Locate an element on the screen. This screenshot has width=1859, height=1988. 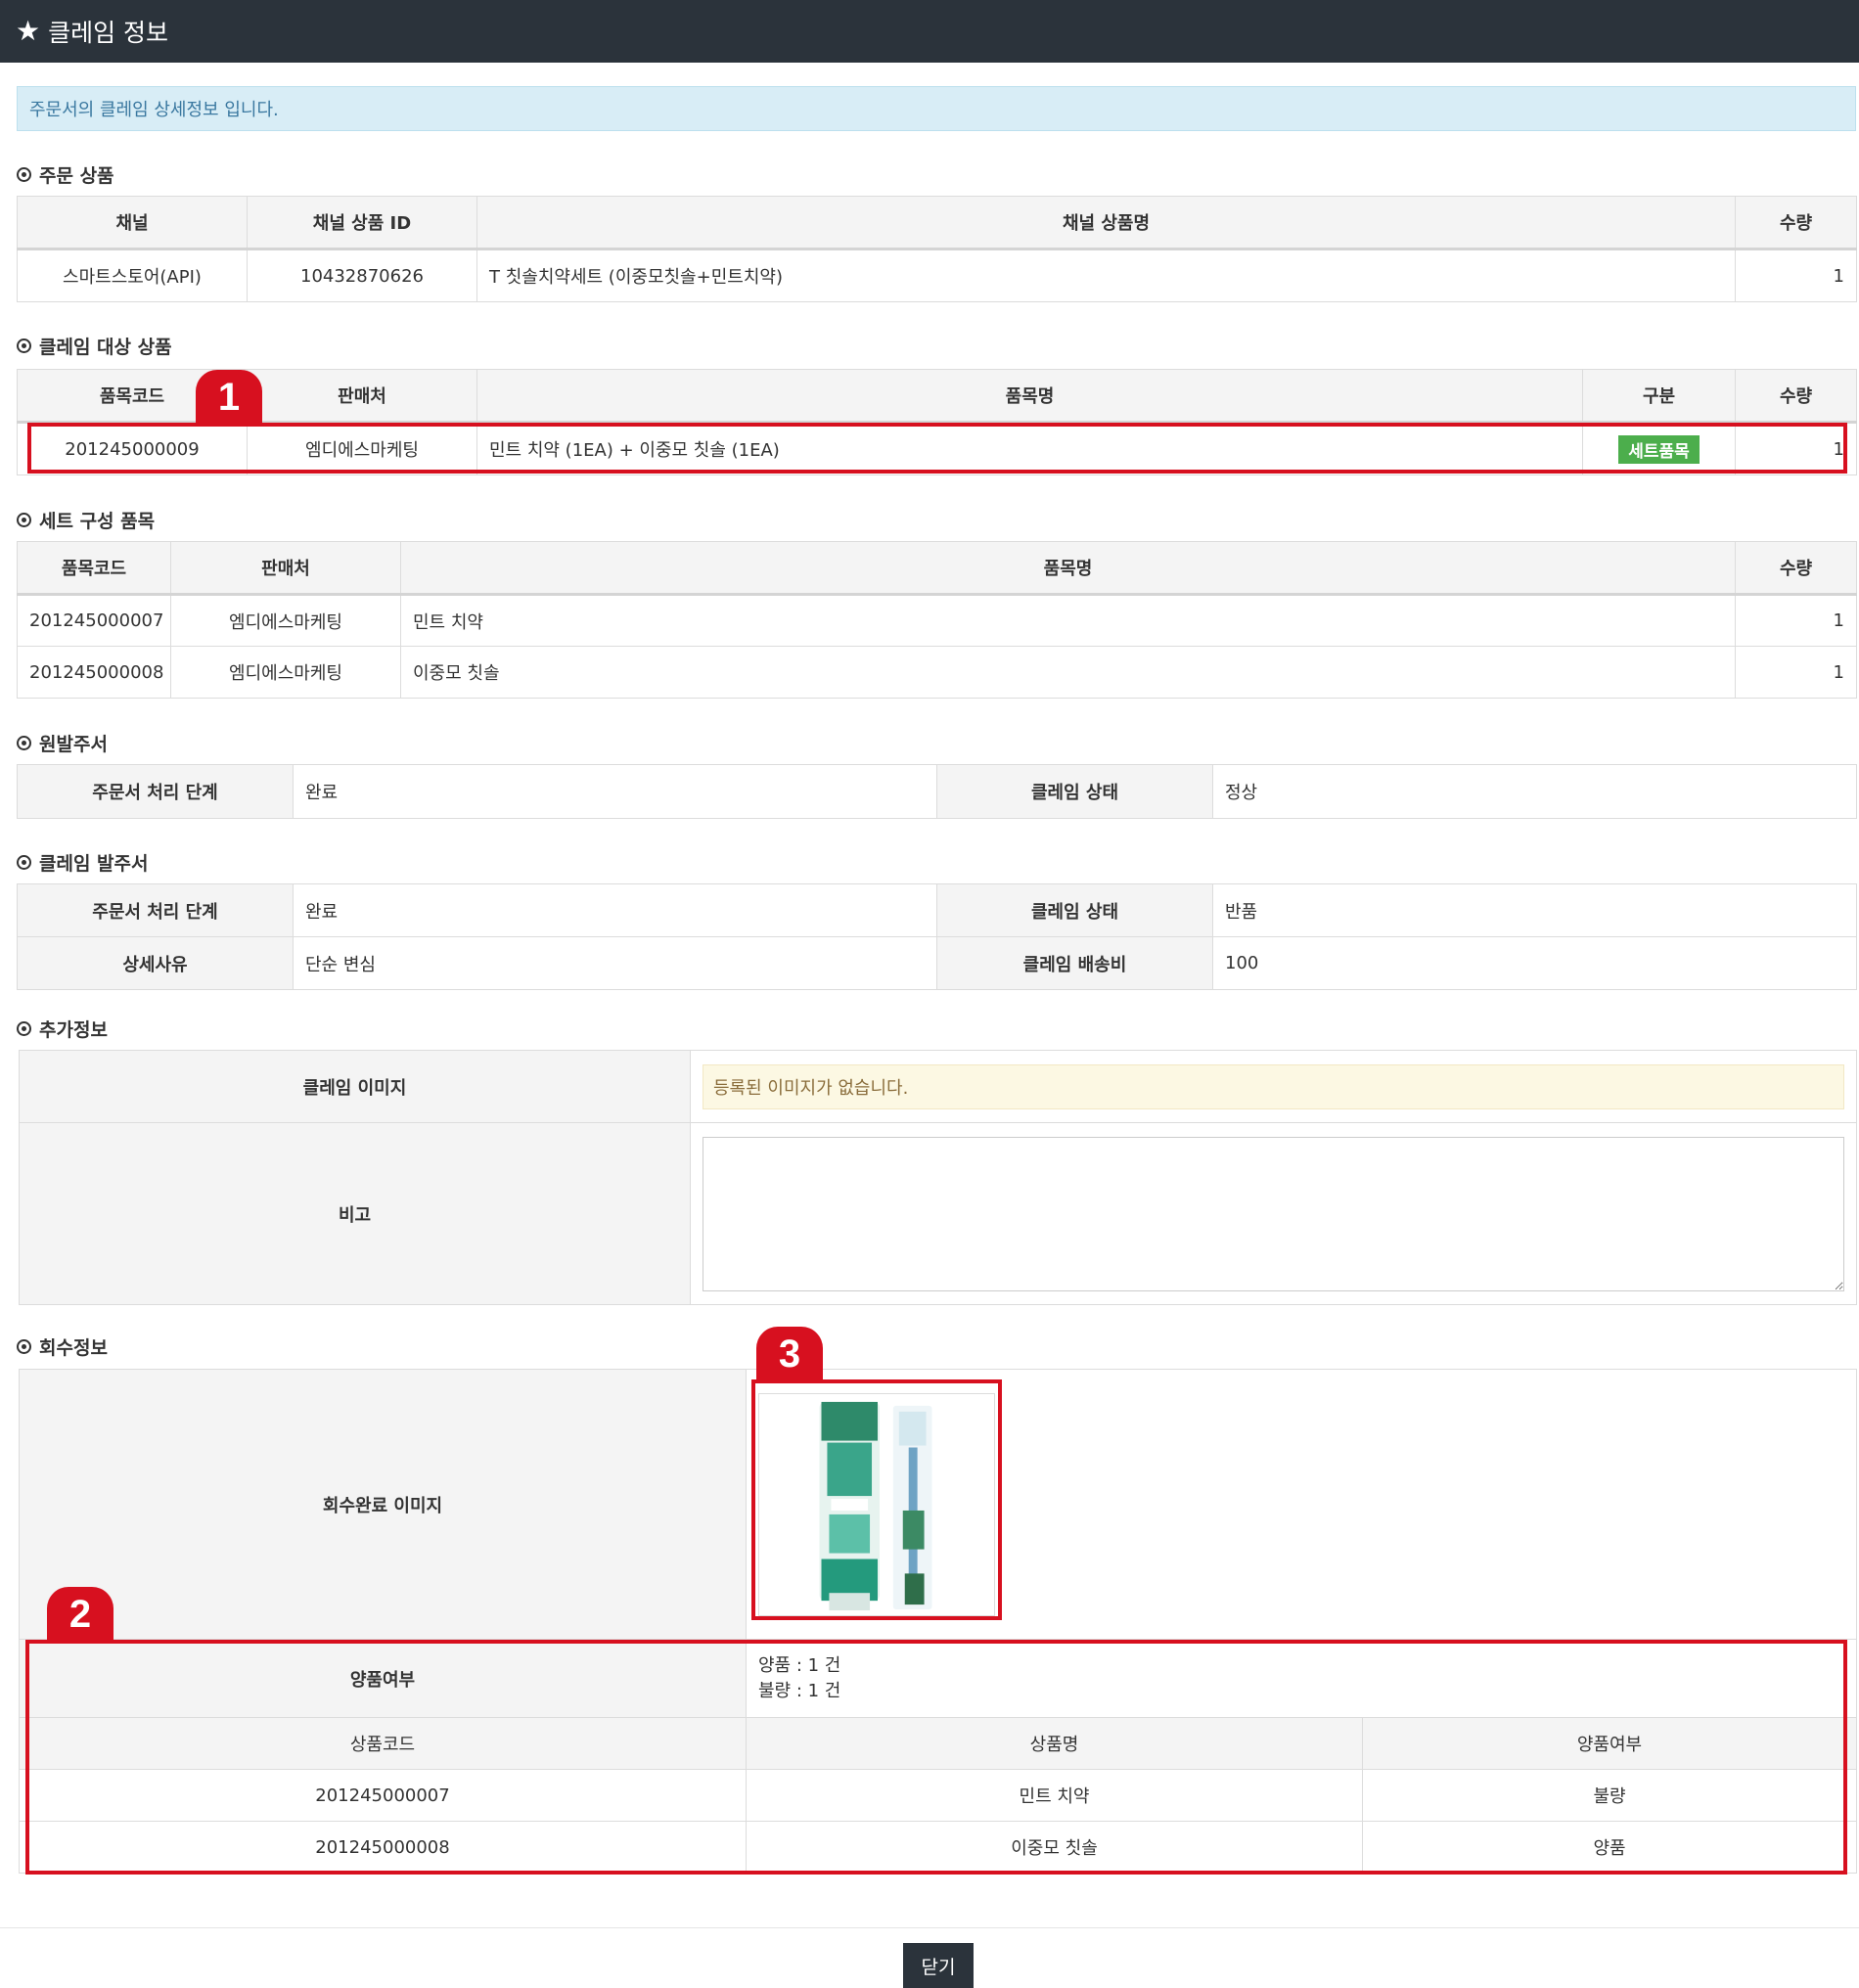
column-header: 품목코드 is located at coordinates (94, 569).